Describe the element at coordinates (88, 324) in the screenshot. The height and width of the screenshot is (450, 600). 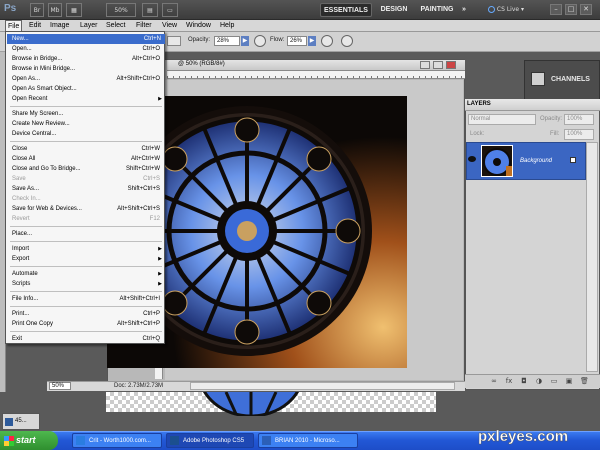
I see `menu-item-print-one-copy: Print One Copy Alt+Shift+Ctrl+P` at that location.